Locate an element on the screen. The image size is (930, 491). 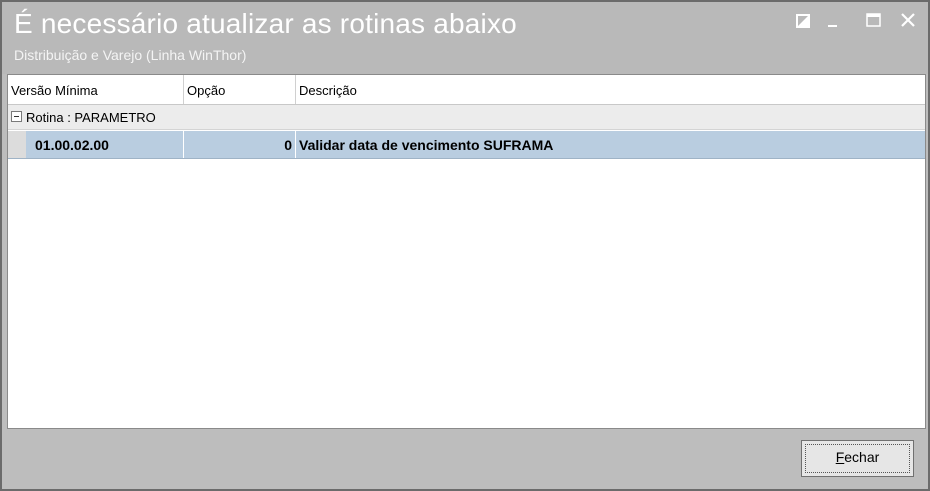
group-row: Rotina : PARAMETRO is located at coordinates (466, 117).